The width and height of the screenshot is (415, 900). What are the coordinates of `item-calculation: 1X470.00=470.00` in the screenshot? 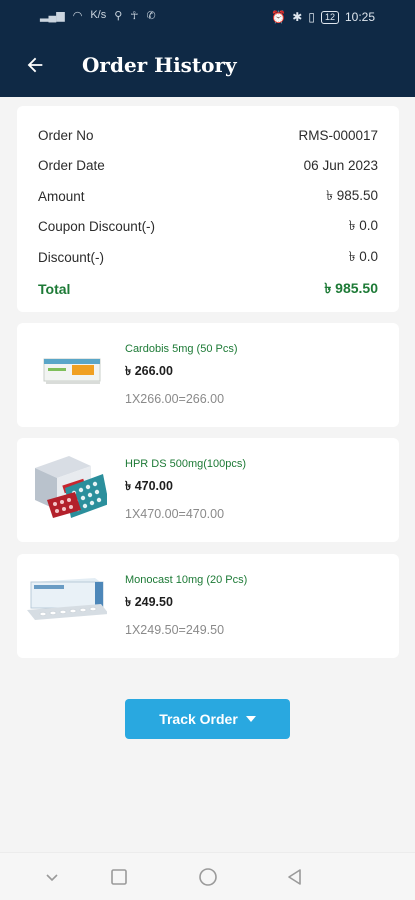 It's located at (175, 514).